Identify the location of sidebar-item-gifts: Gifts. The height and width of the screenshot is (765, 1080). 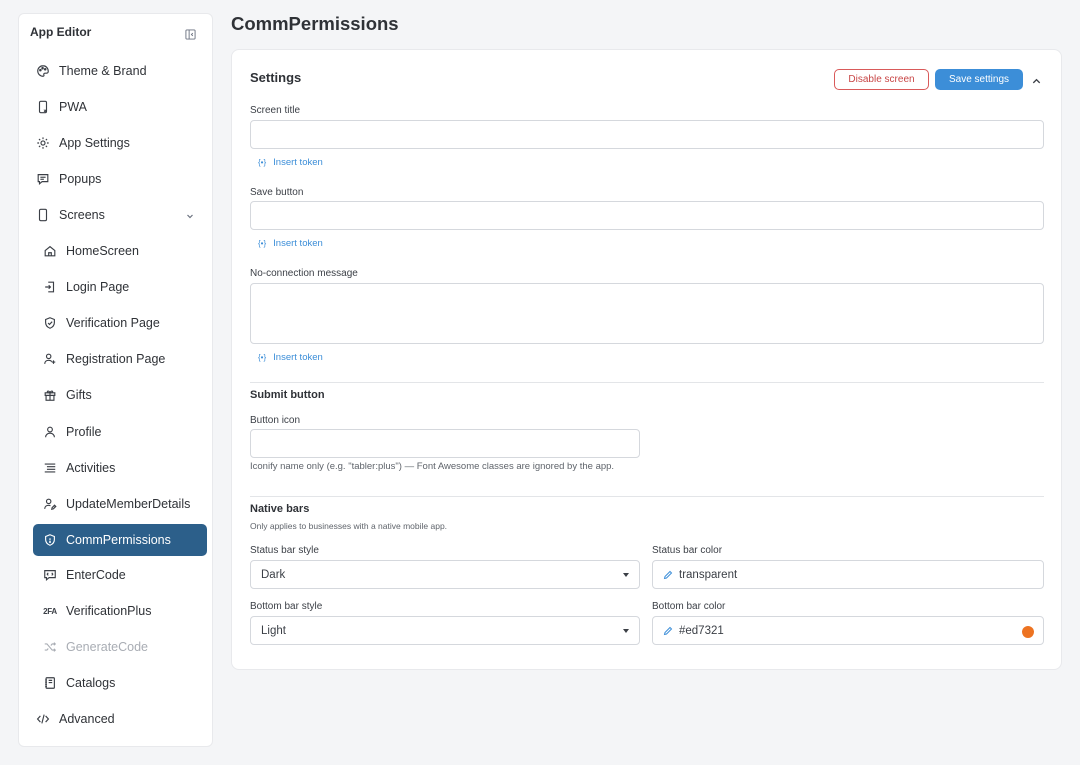
(120, 395).